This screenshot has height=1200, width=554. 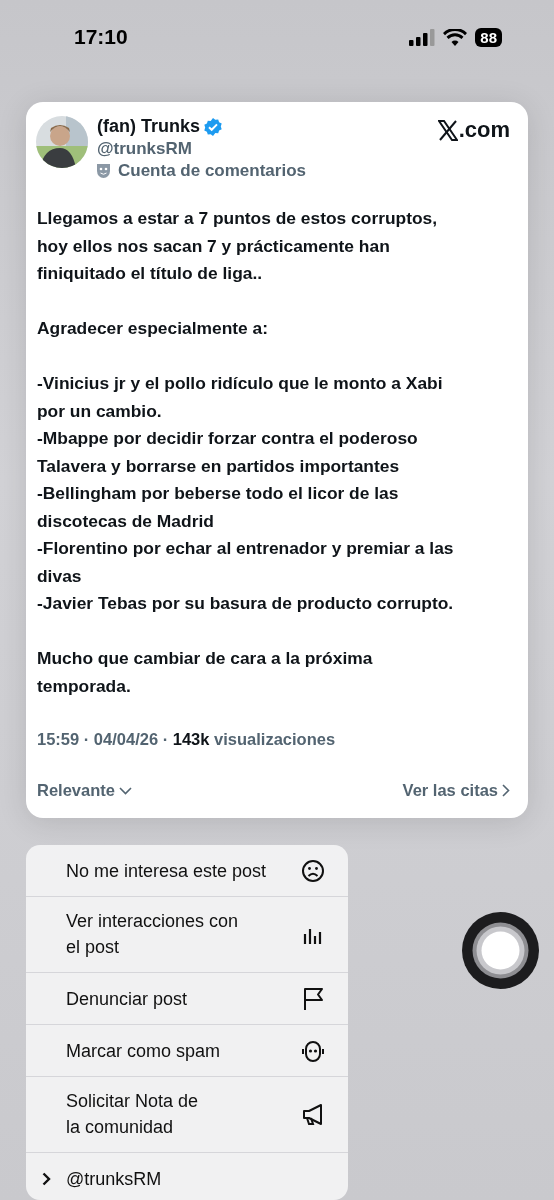 What do you see at coordinates (500, 950) in the screenshot?
I see `assistive-touch-button` at bounding box center [500, 950].